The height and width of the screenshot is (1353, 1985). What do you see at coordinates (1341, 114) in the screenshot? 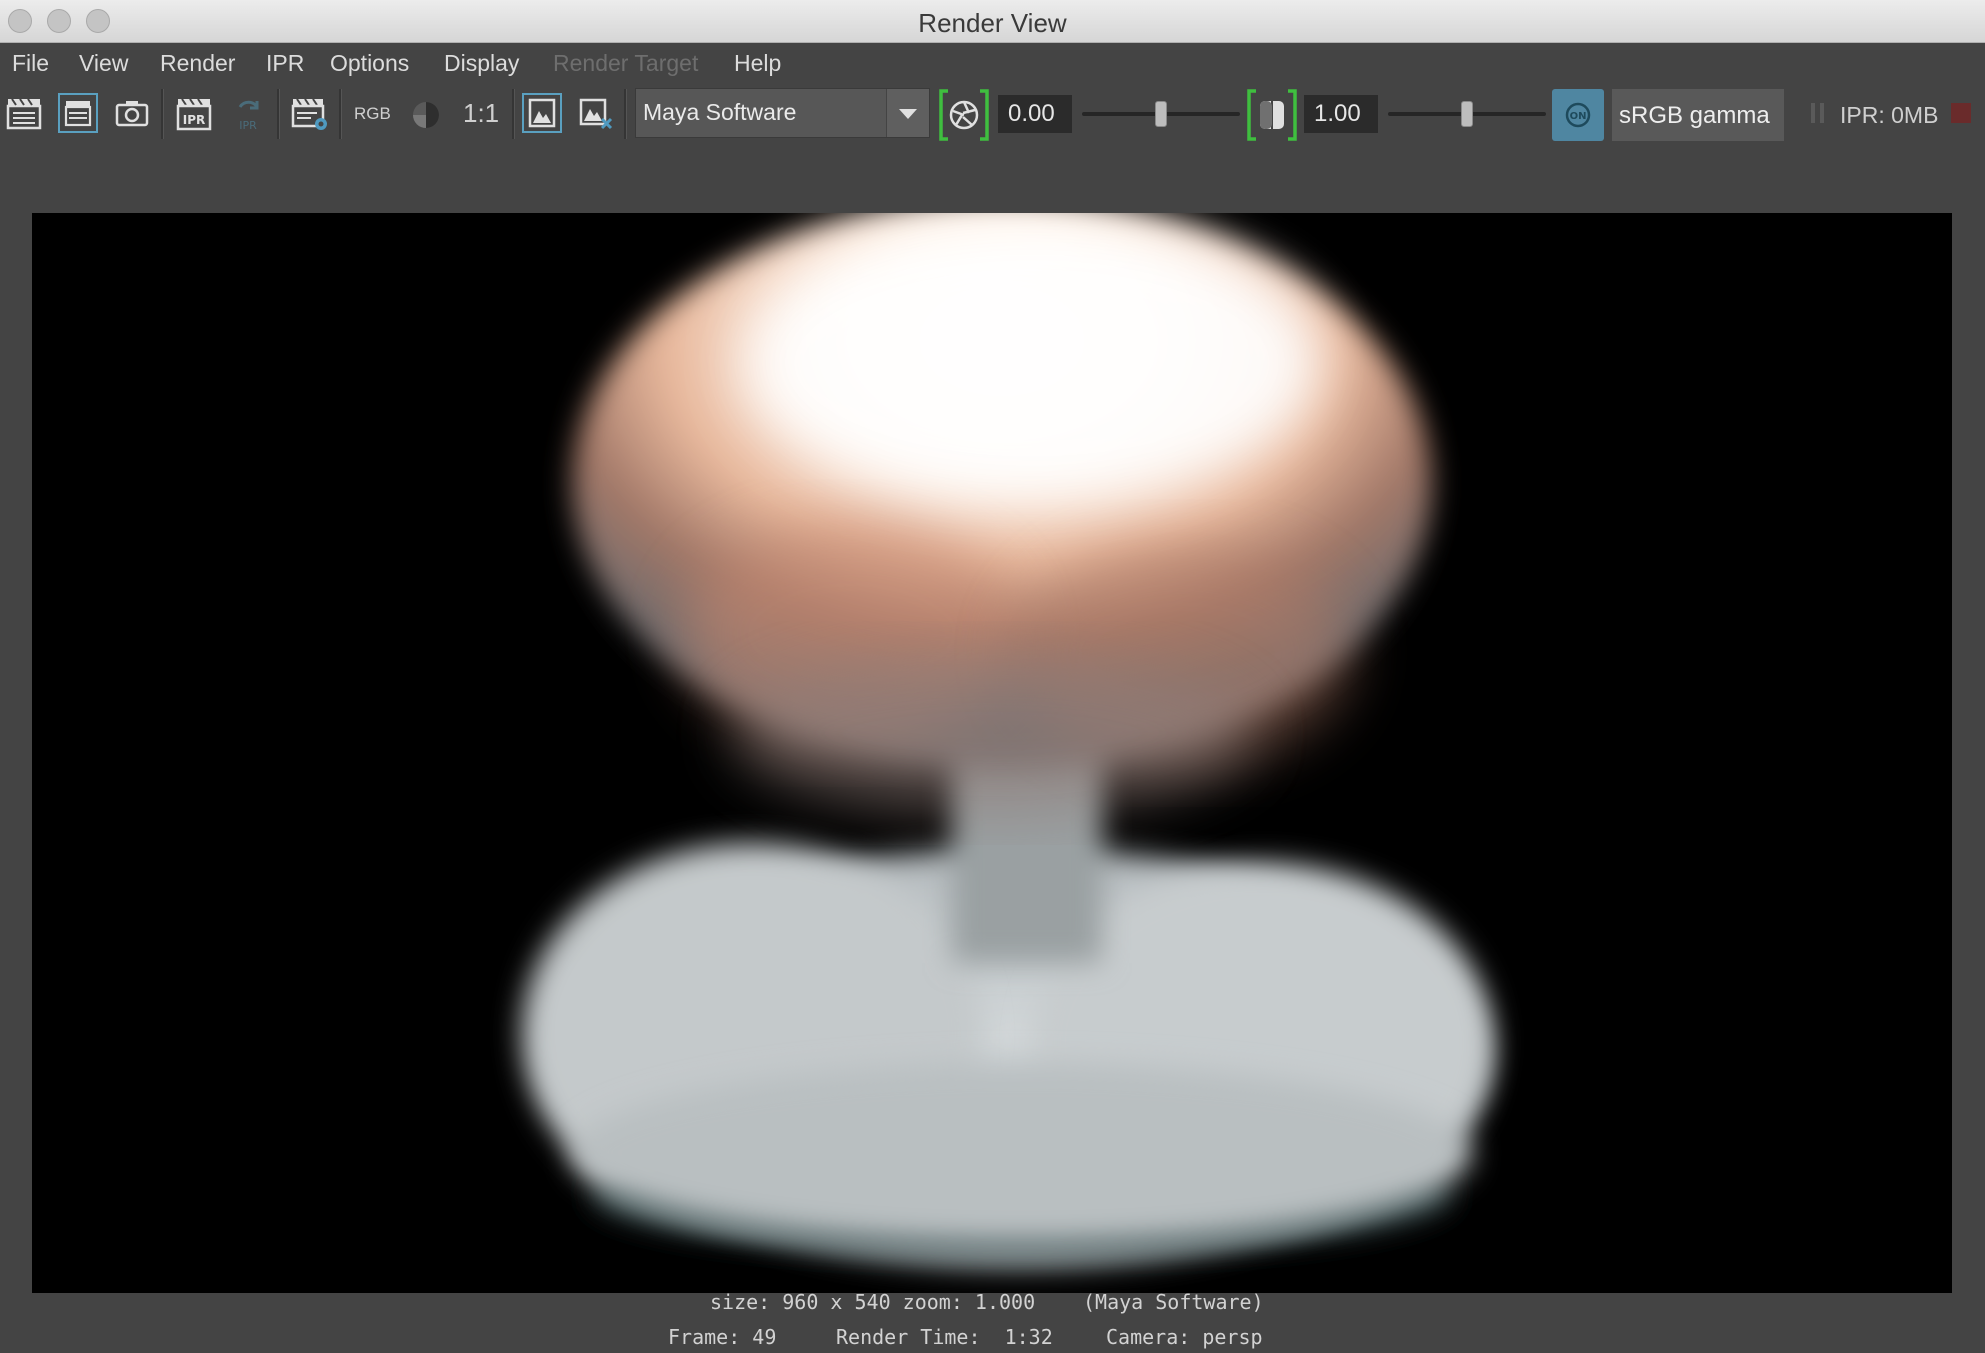
I see `gamma-field: 1.00` at bounding box center [1341, 114].